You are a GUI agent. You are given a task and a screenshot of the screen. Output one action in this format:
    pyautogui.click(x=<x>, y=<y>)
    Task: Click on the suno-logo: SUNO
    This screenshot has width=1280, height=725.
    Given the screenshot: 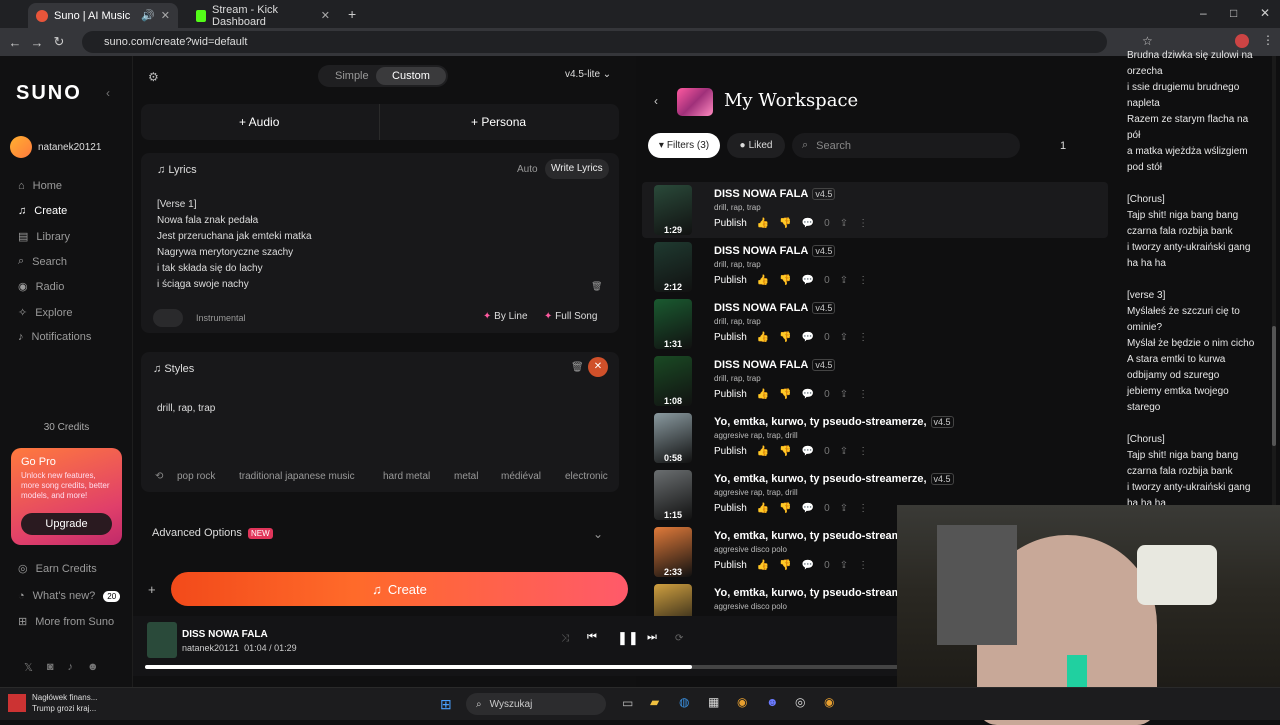 What is the action you would take?
    pyautogui.click(x=49, y=93)
    